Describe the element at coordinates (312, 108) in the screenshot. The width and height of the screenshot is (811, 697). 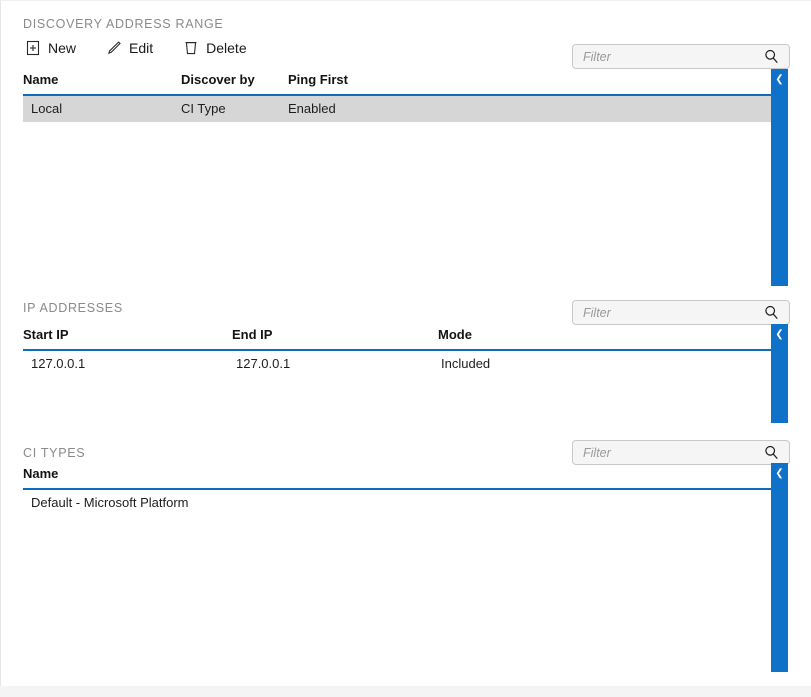
I see `cell-ping-first: Enabled` at that location.